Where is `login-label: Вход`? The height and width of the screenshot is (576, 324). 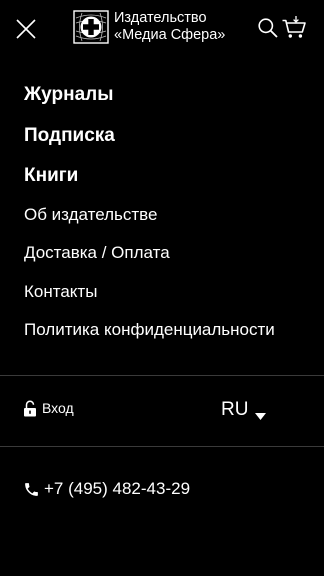 login-label: Вход is located at coordinates (58, 408).